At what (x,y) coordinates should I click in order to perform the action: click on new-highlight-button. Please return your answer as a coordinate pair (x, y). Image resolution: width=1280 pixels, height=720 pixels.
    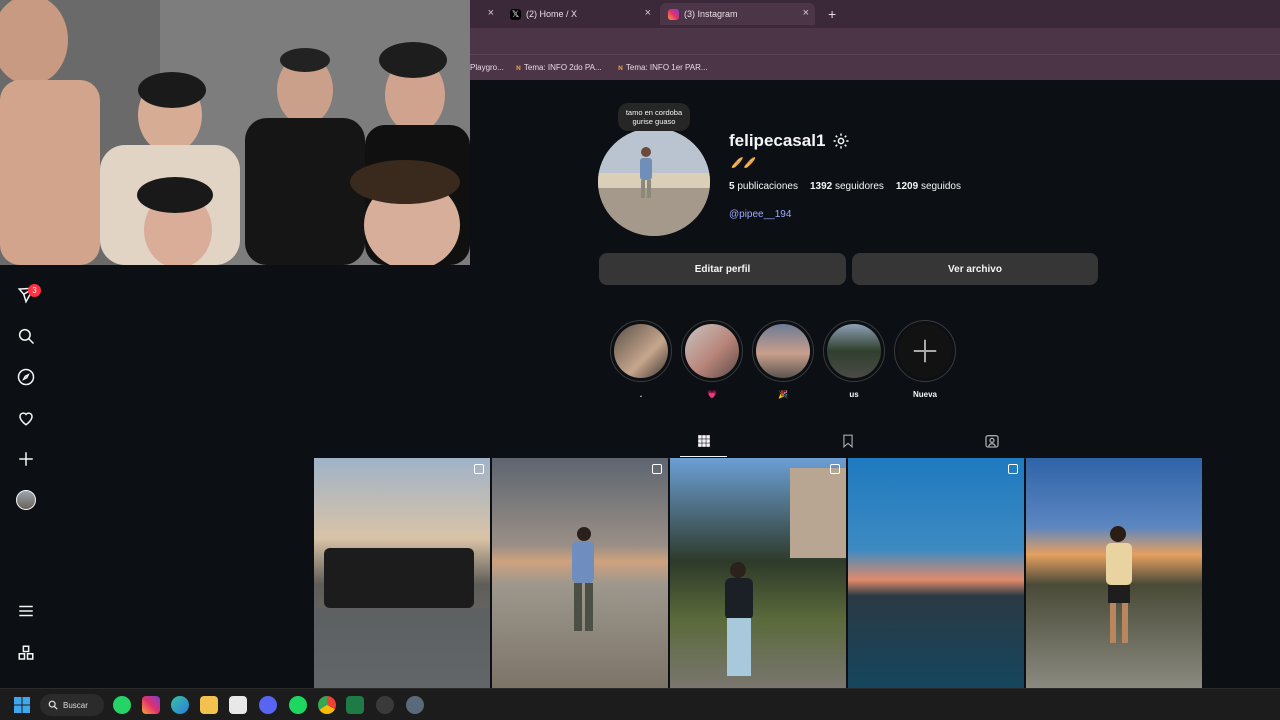
    Looking at the image, I should click on (925, 351).